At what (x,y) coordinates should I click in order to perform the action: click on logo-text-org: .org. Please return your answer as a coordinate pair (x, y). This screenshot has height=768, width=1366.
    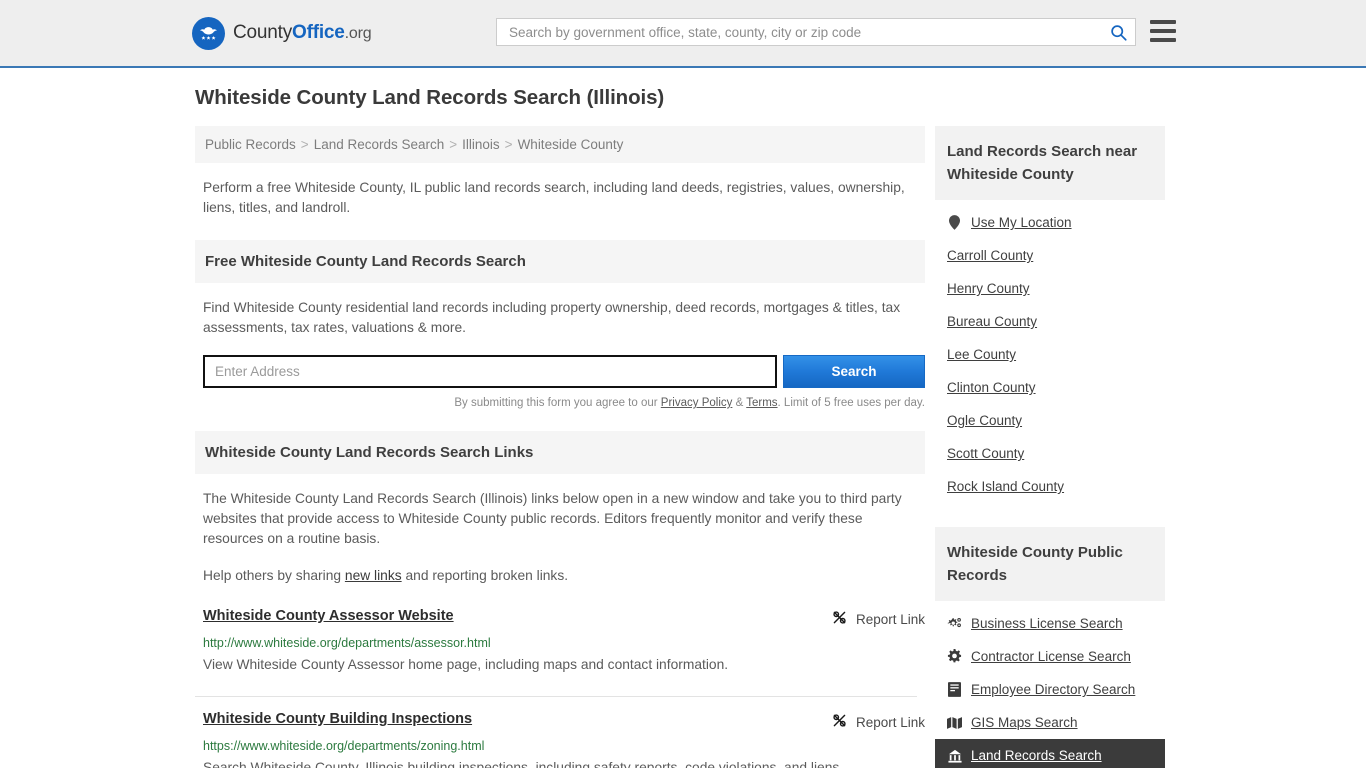
    Looking at the image, I should click on (358, 33).